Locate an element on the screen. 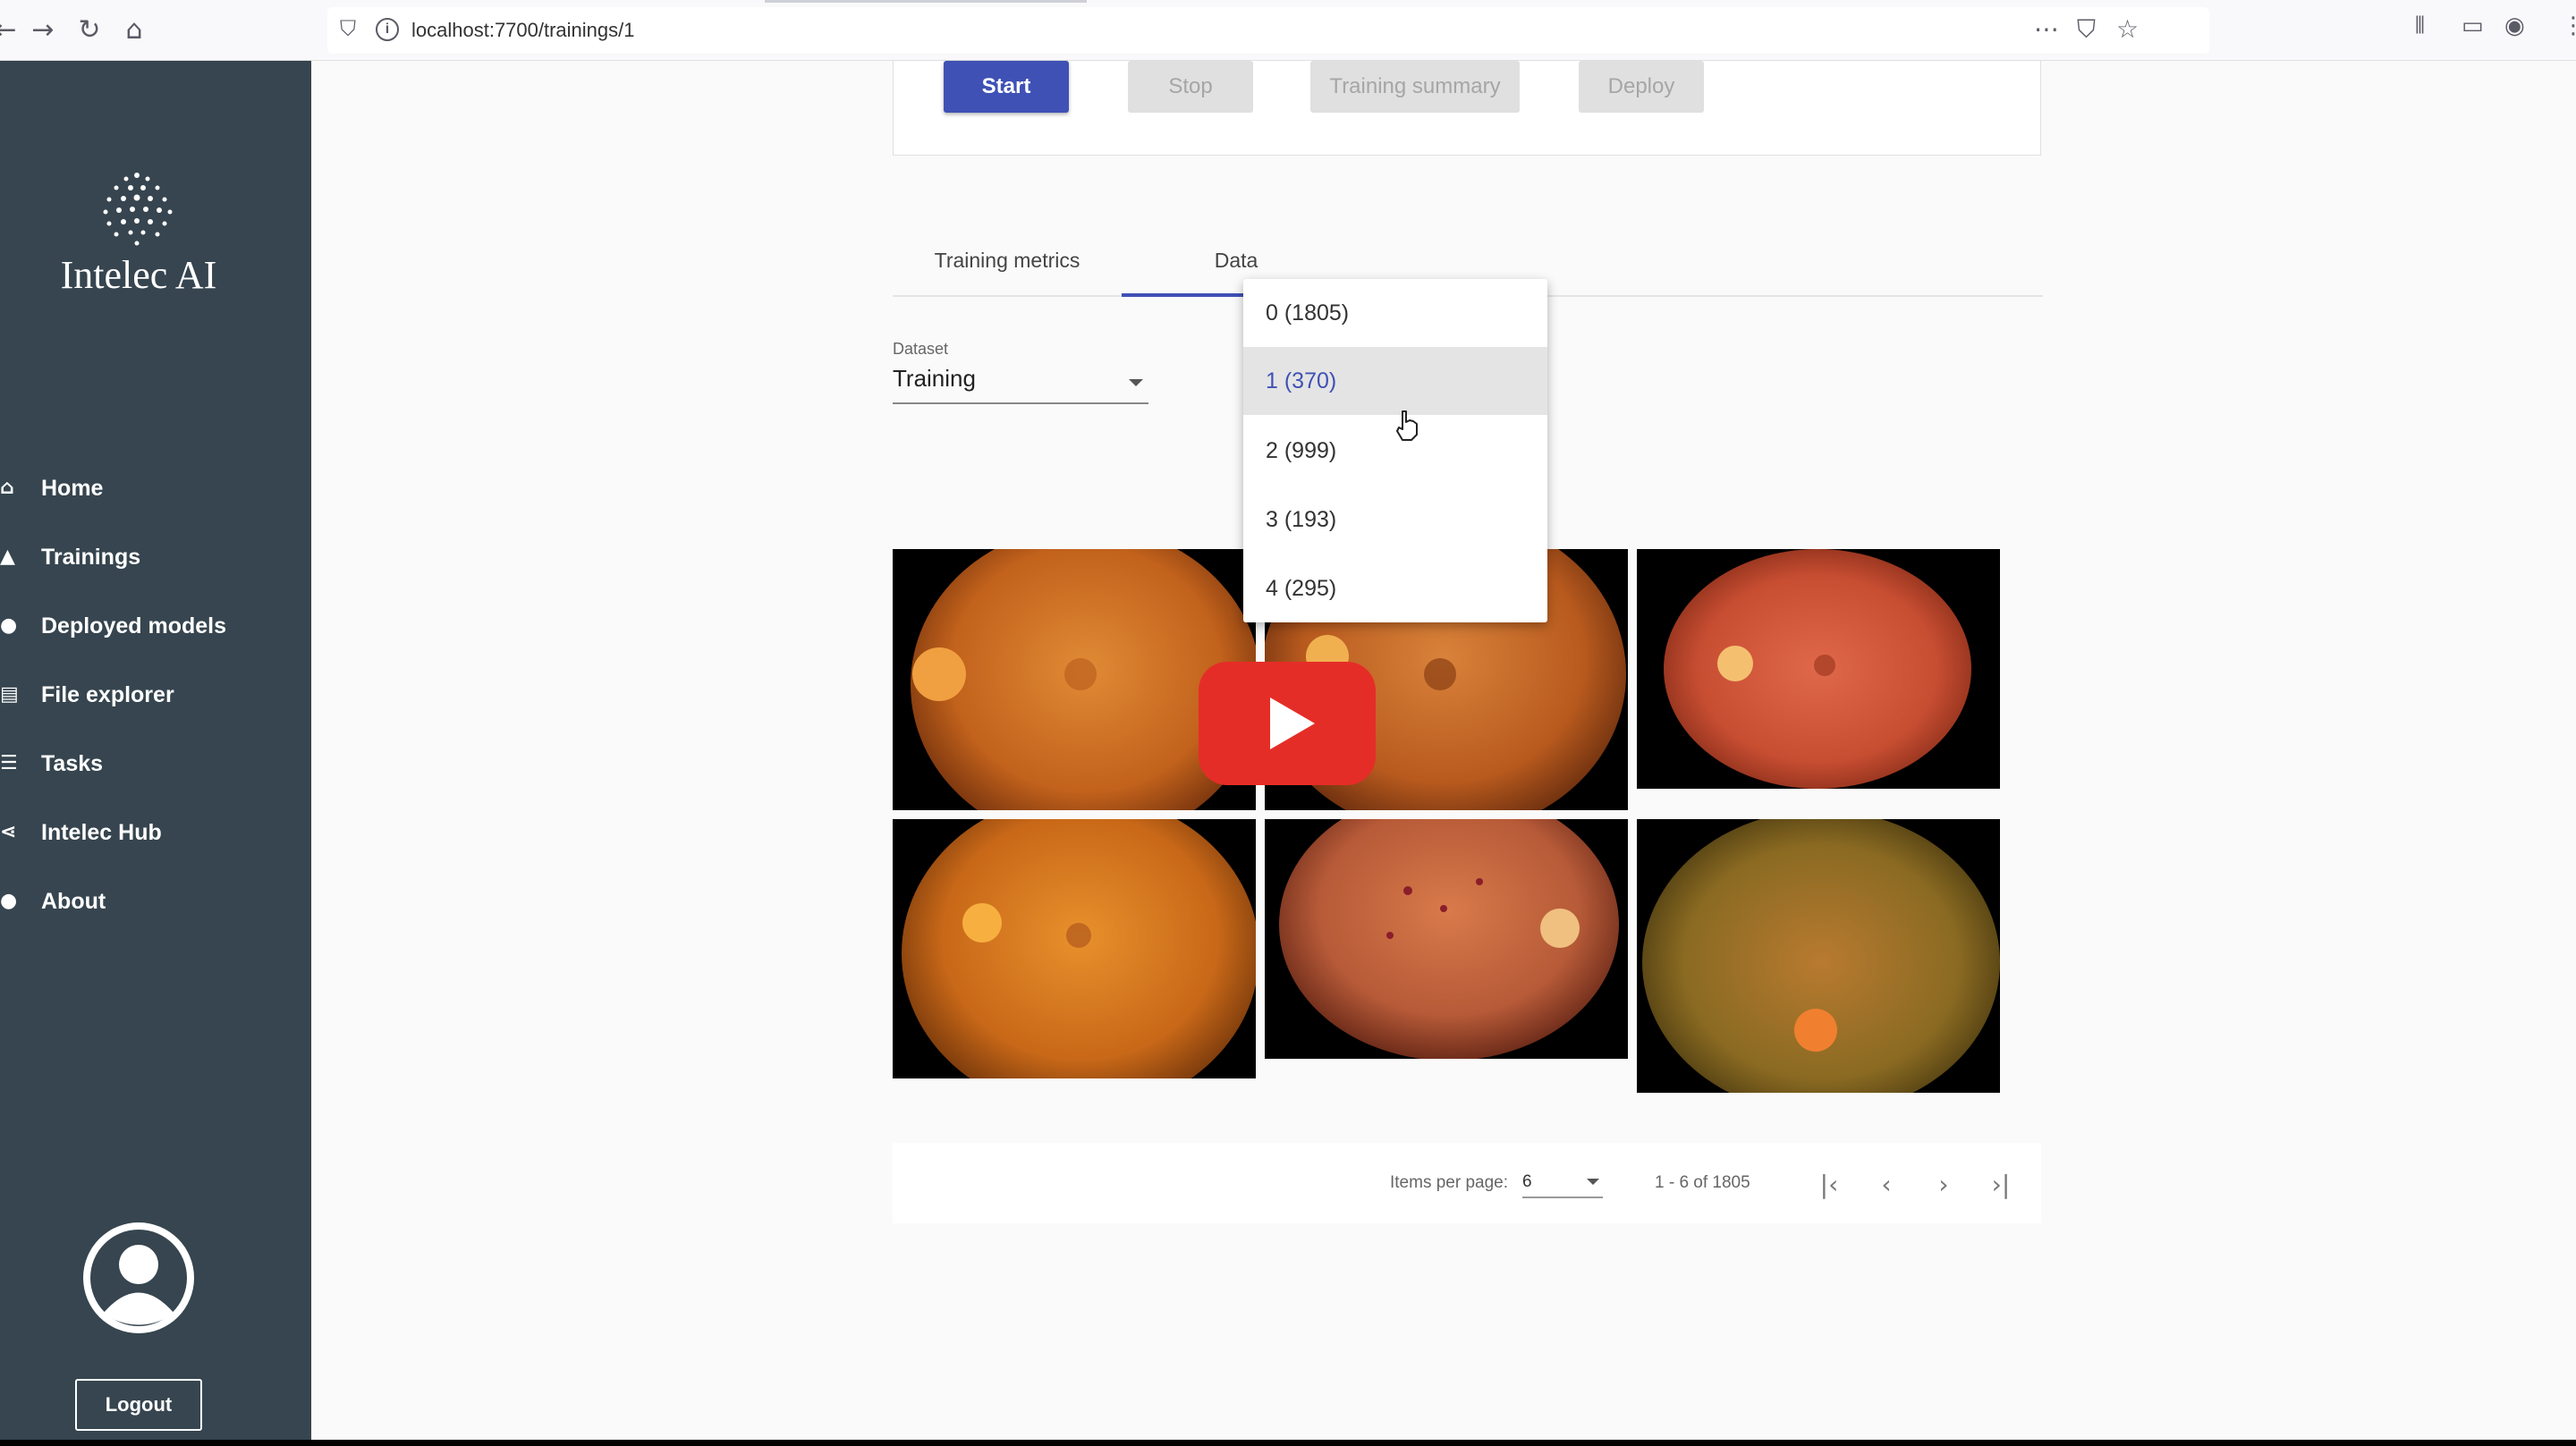 Image resolution: width=2576 pixels, height=1446 pixels. info-icon: ● is located at coordinates (9, 901).